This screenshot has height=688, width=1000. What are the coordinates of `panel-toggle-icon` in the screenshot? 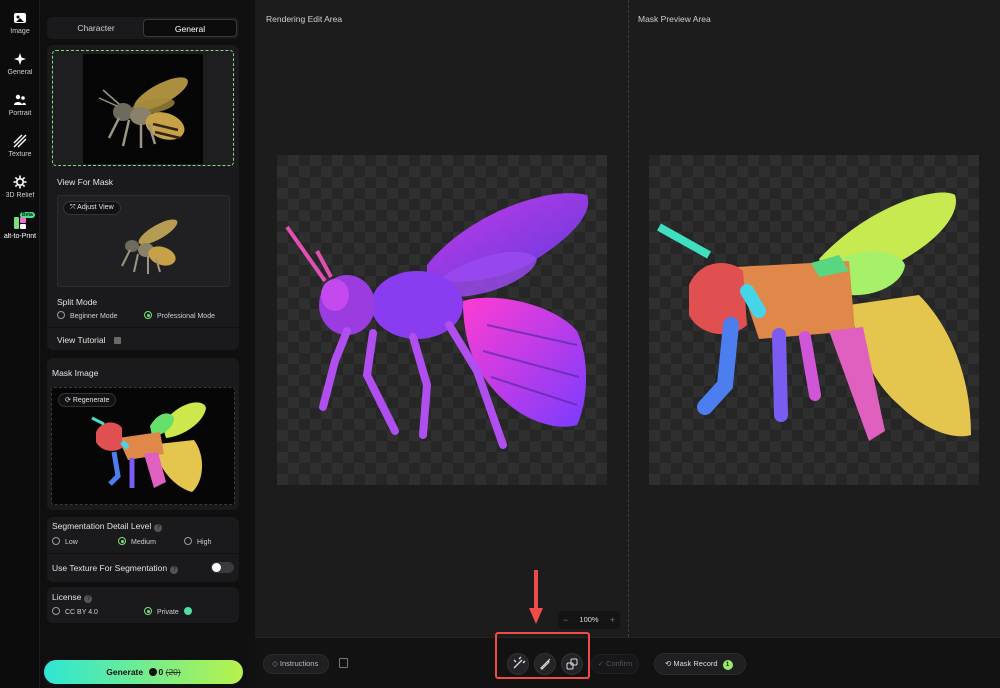 It's located at (343, 663).